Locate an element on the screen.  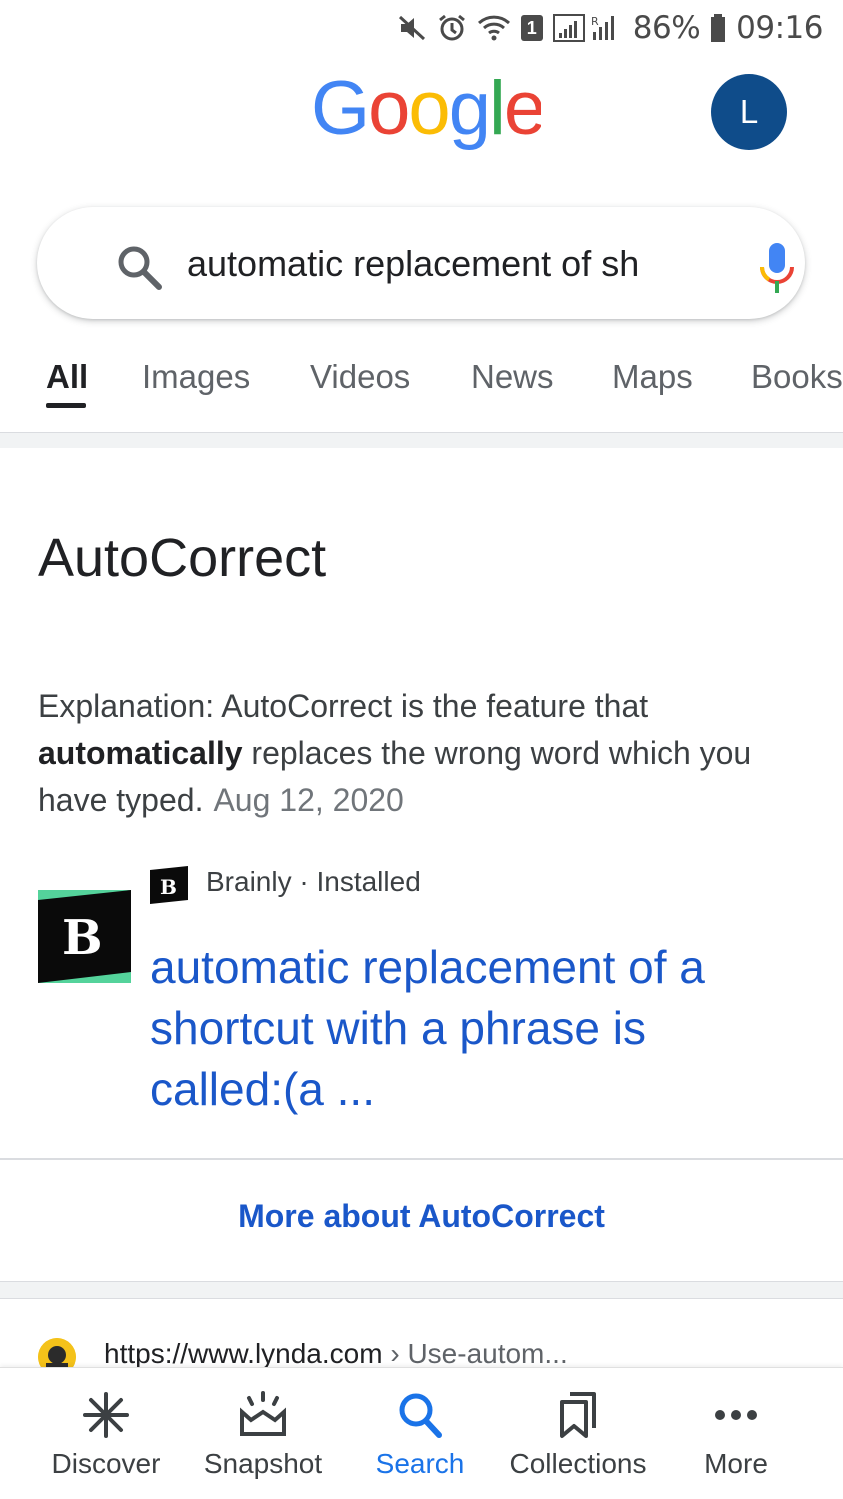
collections-icon is located at coordinates (578, 1415).